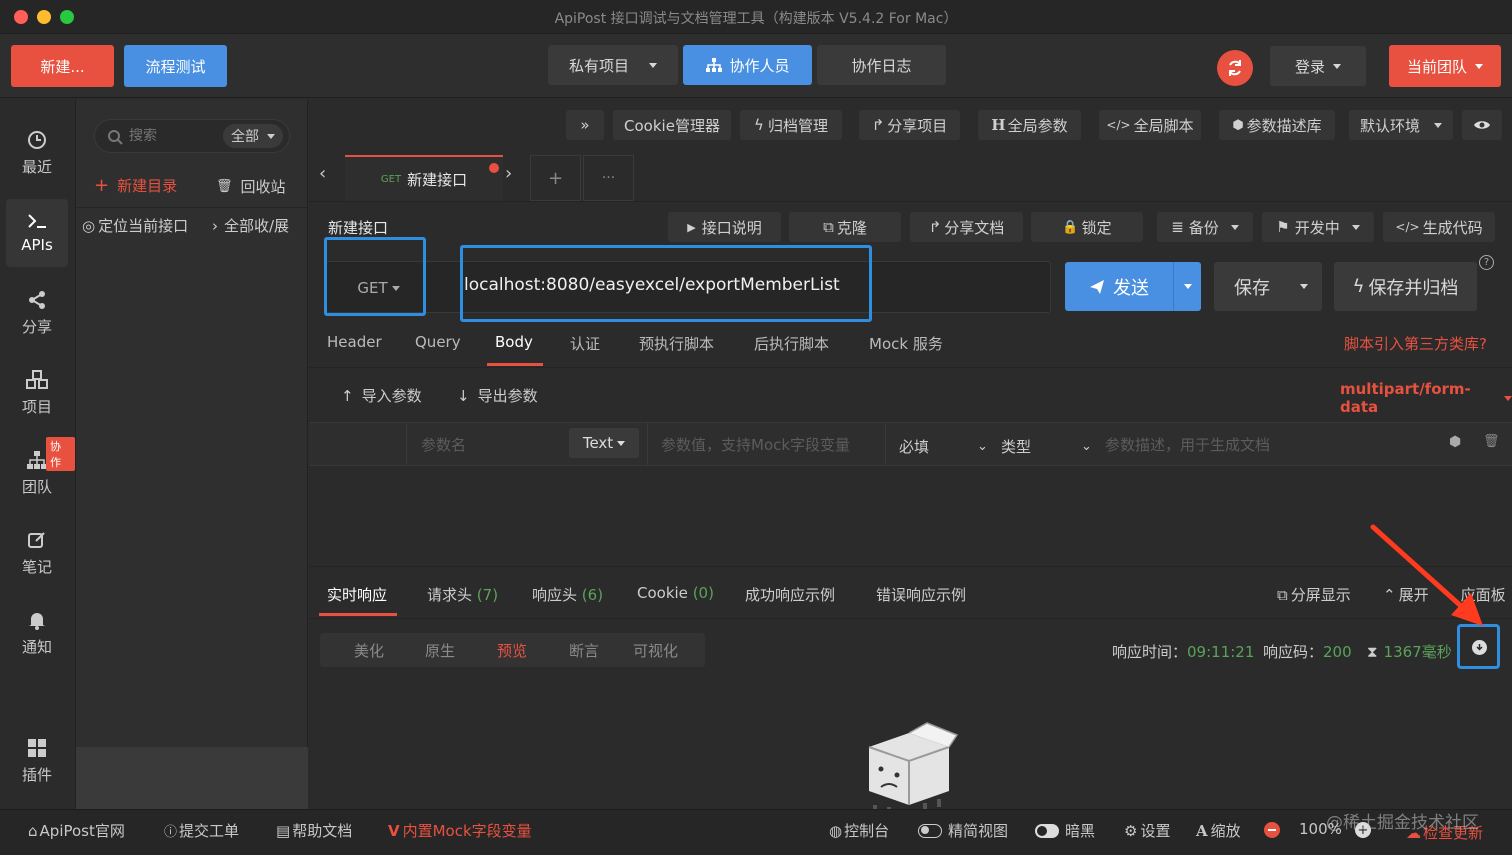  What do you see at coordinates (460, 830) in the screenshot?
I see `mock-vars-link: V 内置Mock字段变量` at bounding box center [460, 830].